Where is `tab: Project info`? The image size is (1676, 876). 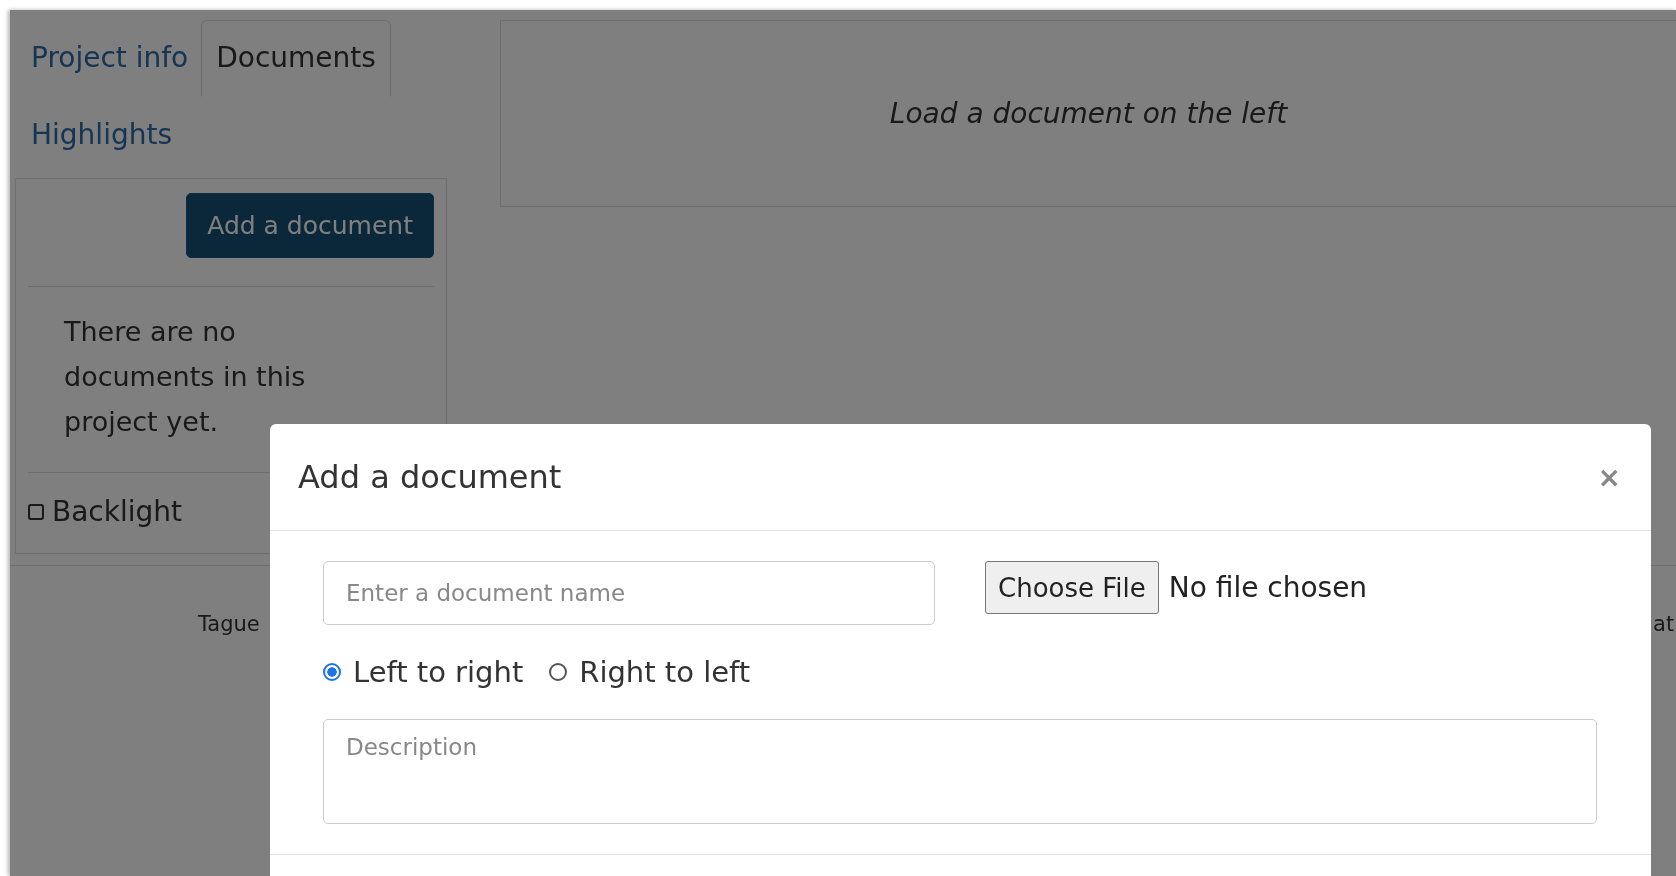 tab: Project info is located at coordinates (110, 58).